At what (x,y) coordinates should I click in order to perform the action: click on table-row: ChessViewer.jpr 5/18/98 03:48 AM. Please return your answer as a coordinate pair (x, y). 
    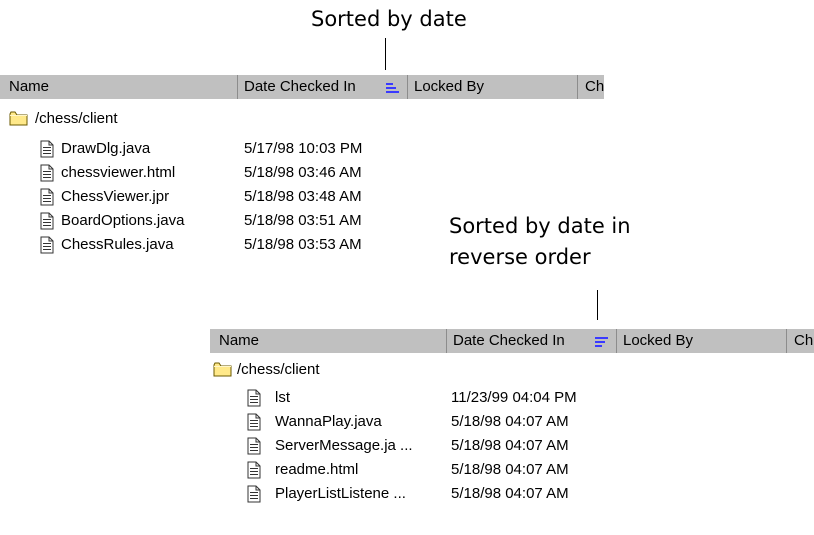
    Looking at the image, I should click on (302, 197).